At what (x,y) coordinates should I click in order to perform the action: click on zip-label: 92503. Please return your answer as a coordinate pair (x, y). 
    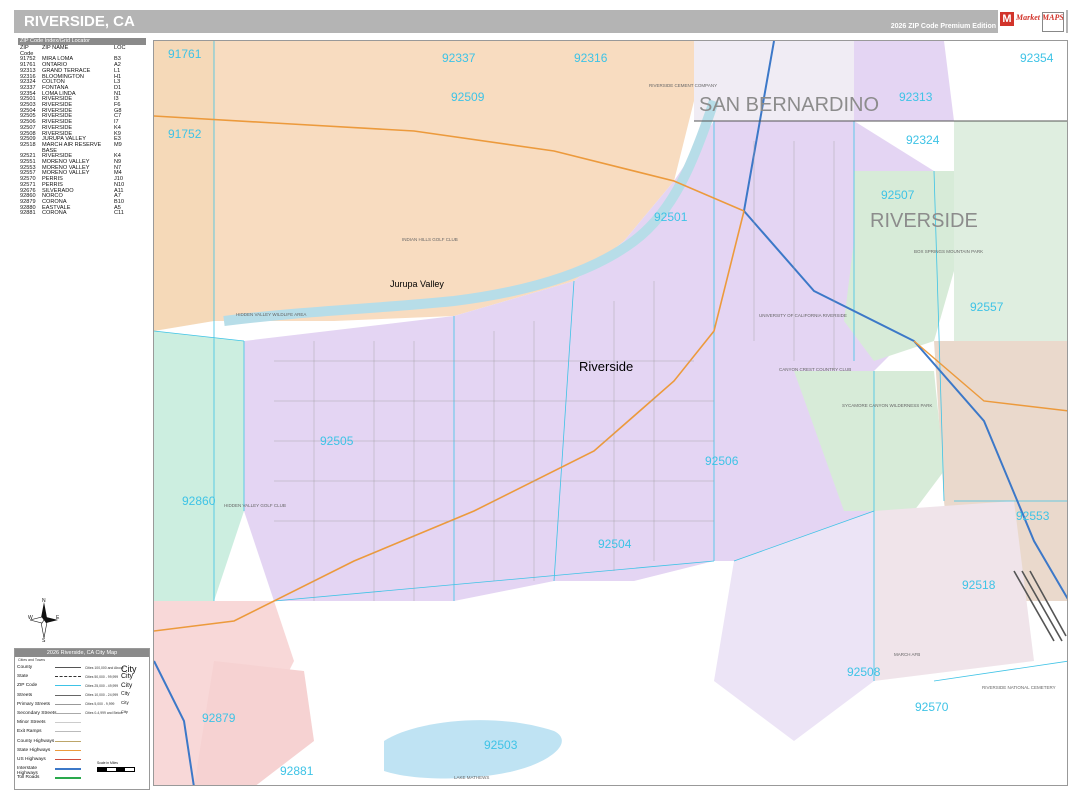
    Looking at the image, I should click on (501, 745).